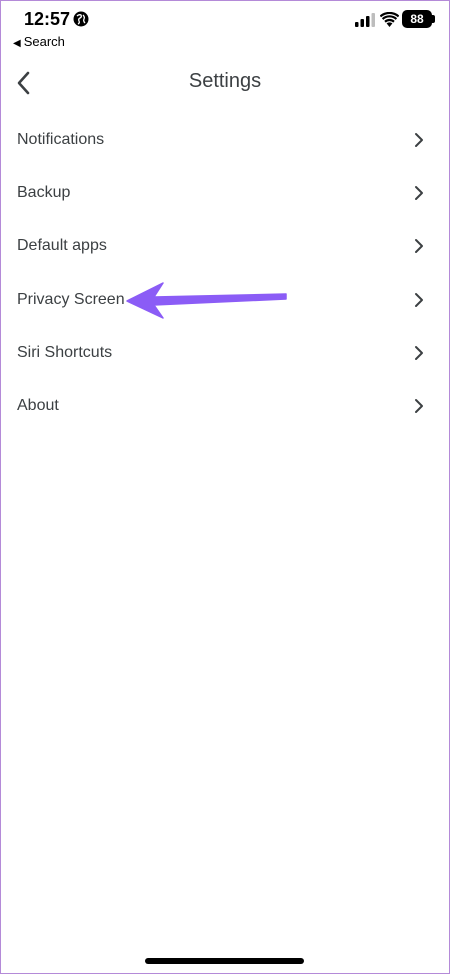 Image resolution: width=450 pixels, height=974 pixels. Describe the element at coordinates (225, 139) in the screenshot. I see `settings-item-notifications: Notifications` at that location.